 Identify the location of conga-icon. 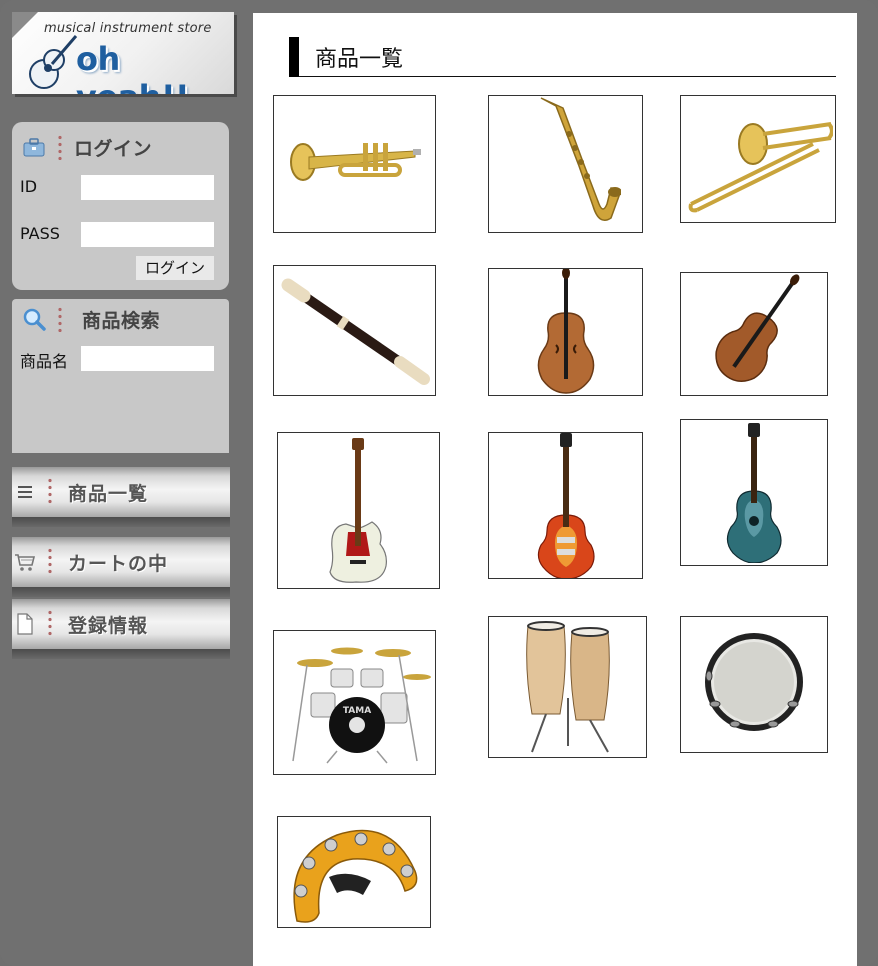
(567, 687).